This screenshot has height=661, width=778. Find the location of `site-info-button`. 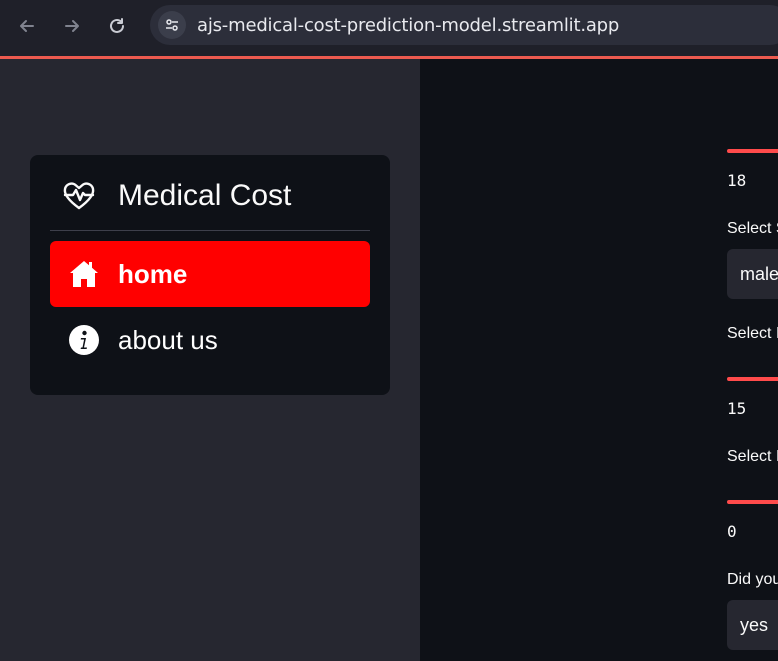

site-info-button is located at coordinates (172, 25).